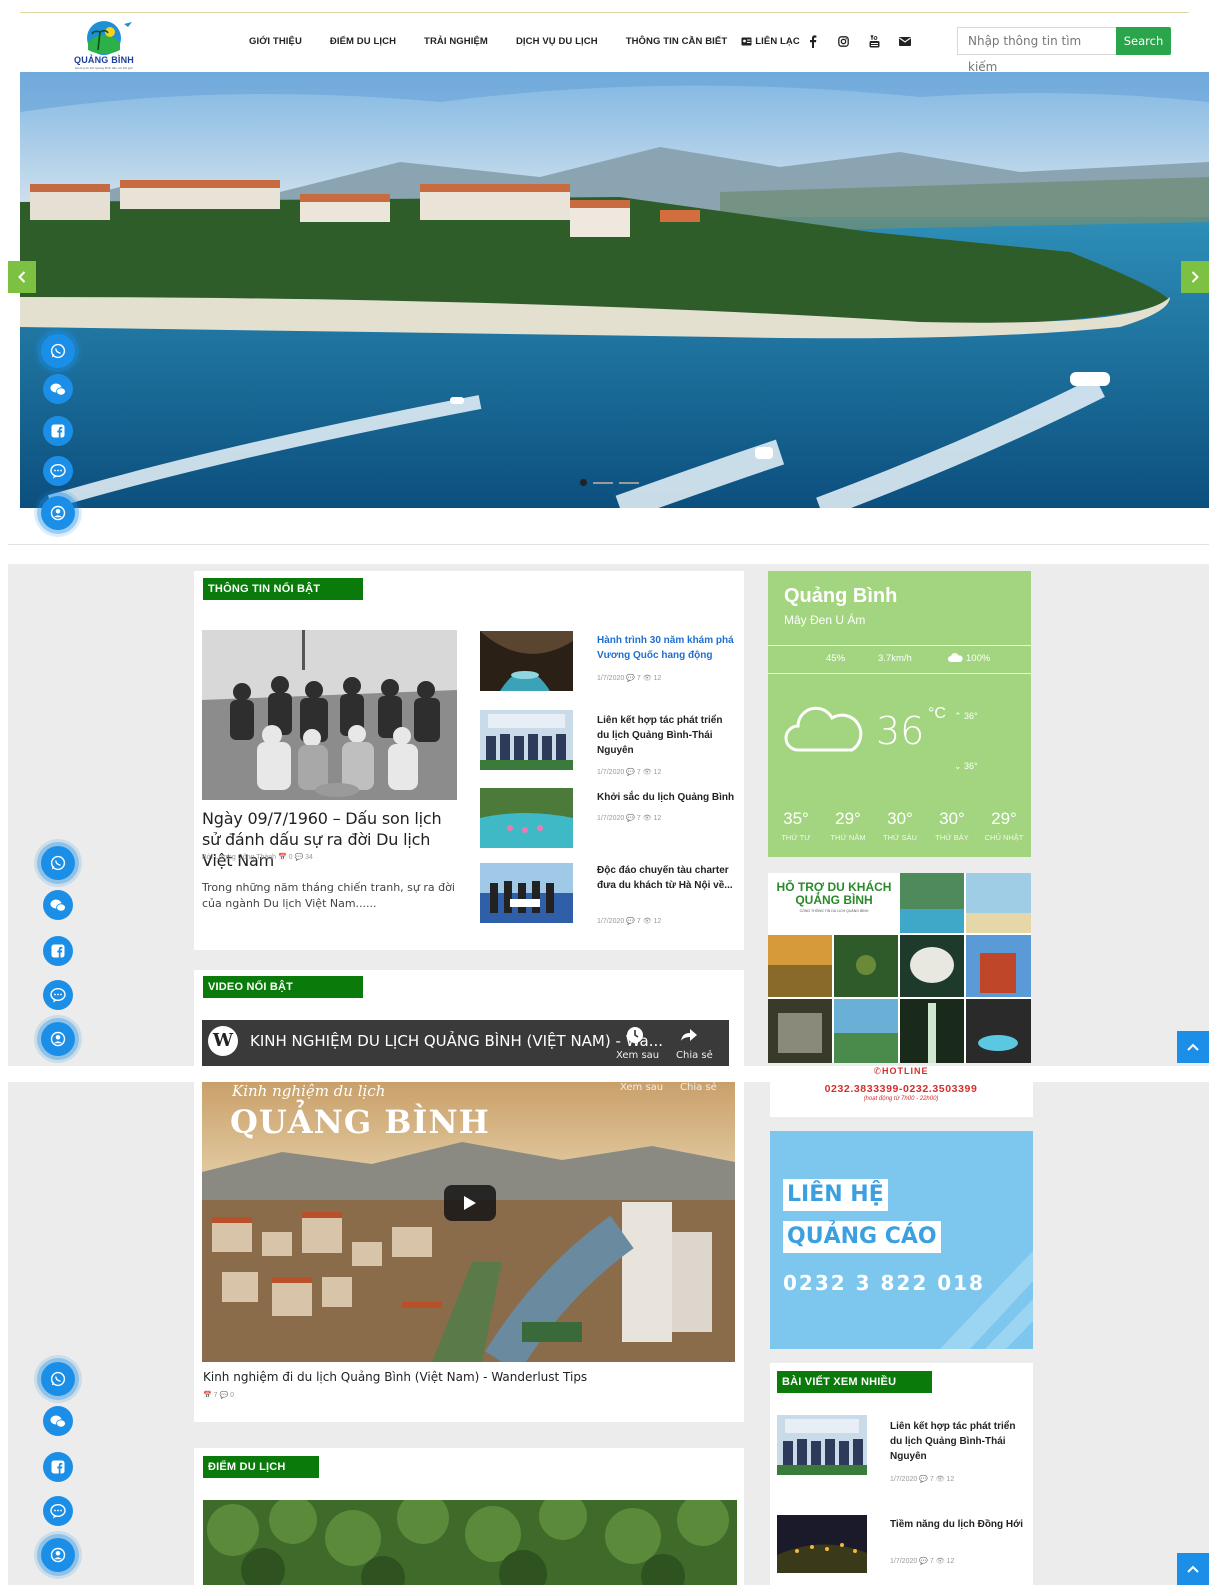 The width and height of the screenshot is (1209, 1585). What do you see at coordinates (1195, 277) in the screenshot?
I see `hero-next-button` at bounding box center [1195, 277].